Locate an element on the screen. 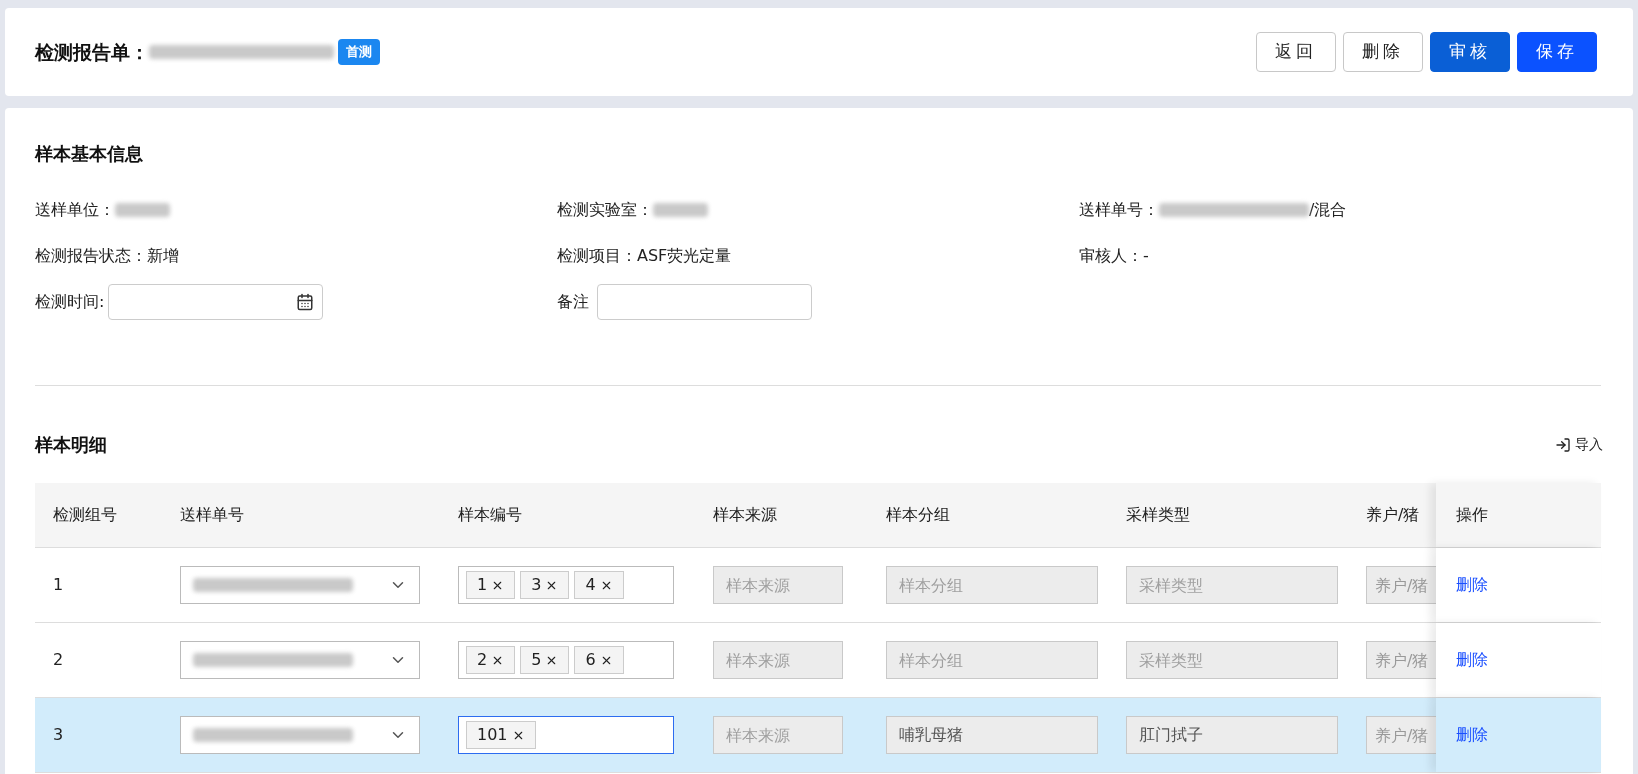 Image resolution: width=1638 pixels, height=774 pixels. field-value: /混合 is located at coordinates (1328, 210).